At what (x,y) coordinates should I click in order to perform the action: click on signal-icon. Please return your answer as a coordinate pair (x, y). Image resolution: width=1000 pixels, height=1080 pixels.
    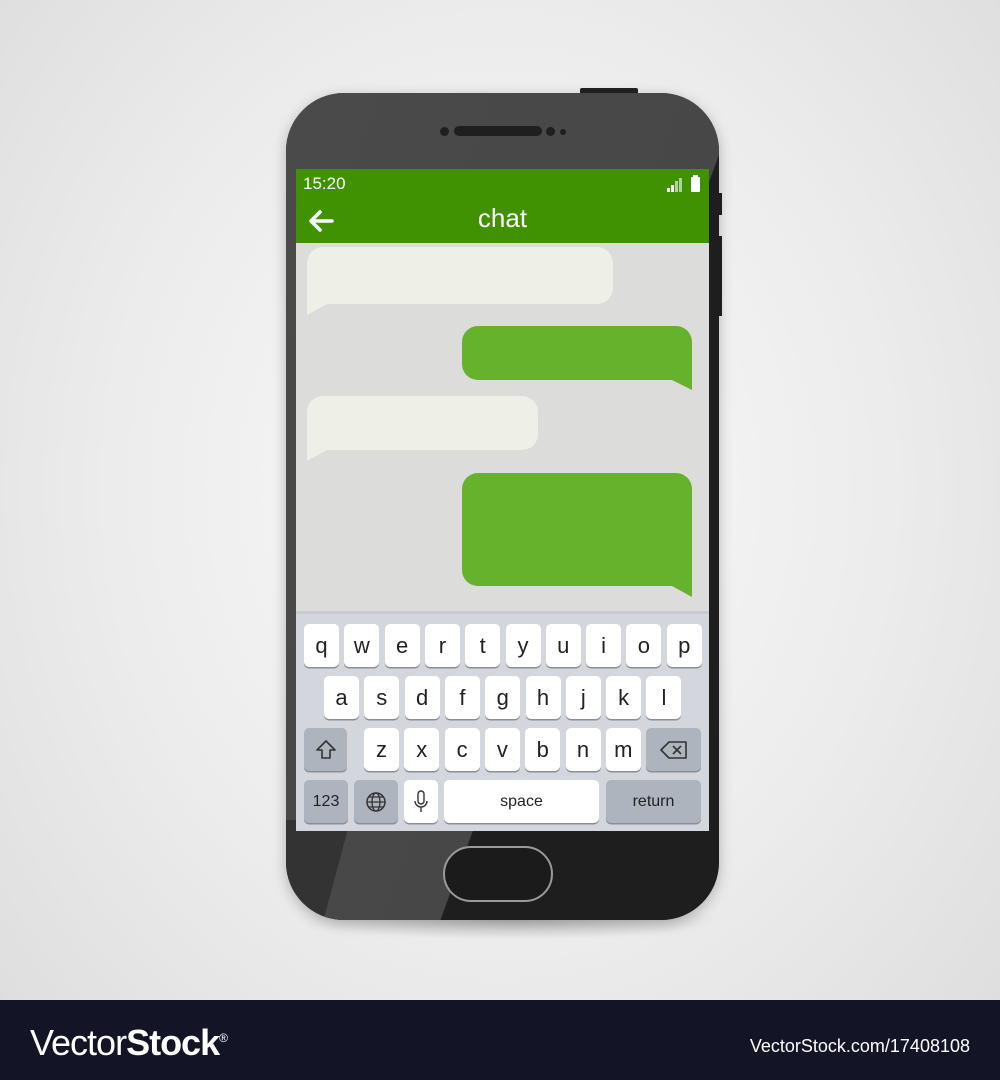
    Looking at the image, I should click on (675, 185).